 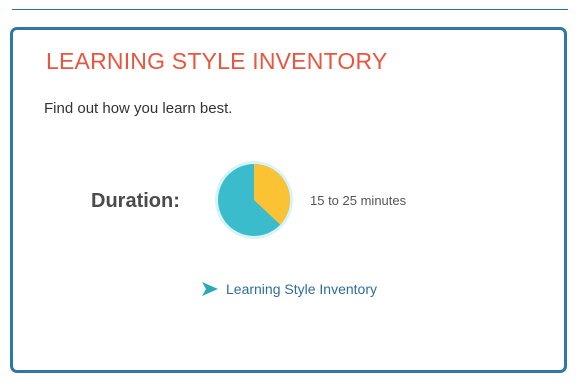 I want to click on card-title: LEARNING STYLE INVENTORY, so click(x=217, y=61).